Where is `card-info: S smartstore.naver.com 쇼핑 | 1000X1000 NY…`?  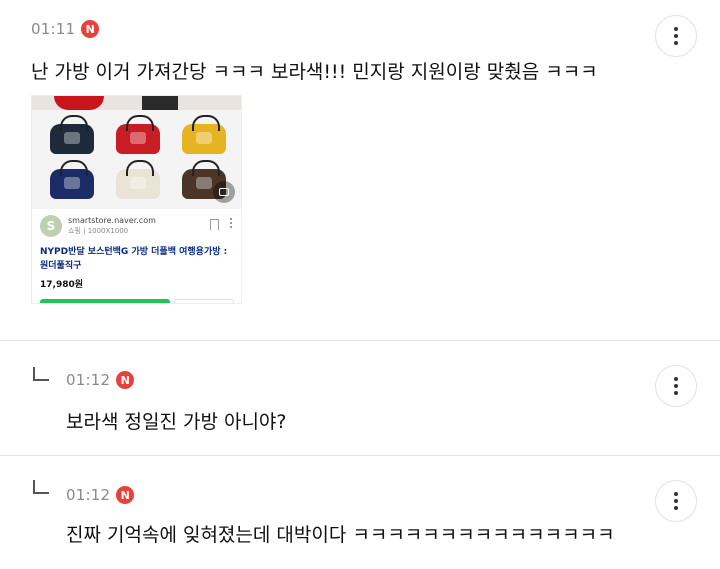
card-info: S smartstore.naver.com 쇼핑 | 1000X1000 NY… is located at coordinates (136, 249).